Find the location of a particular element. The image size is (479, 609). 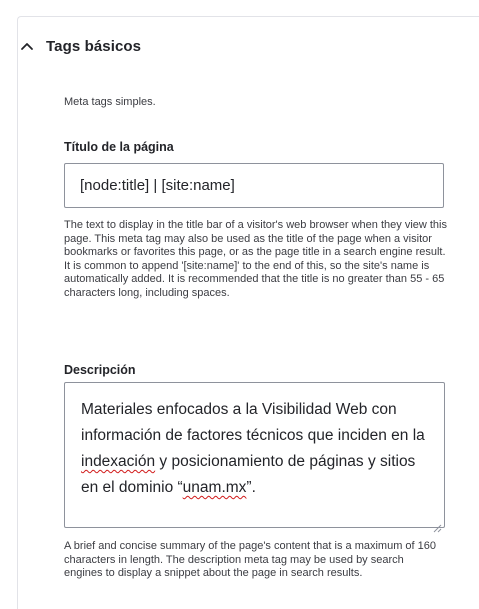

description-text-domain: unam.mx is located at coordinates (214, 487).